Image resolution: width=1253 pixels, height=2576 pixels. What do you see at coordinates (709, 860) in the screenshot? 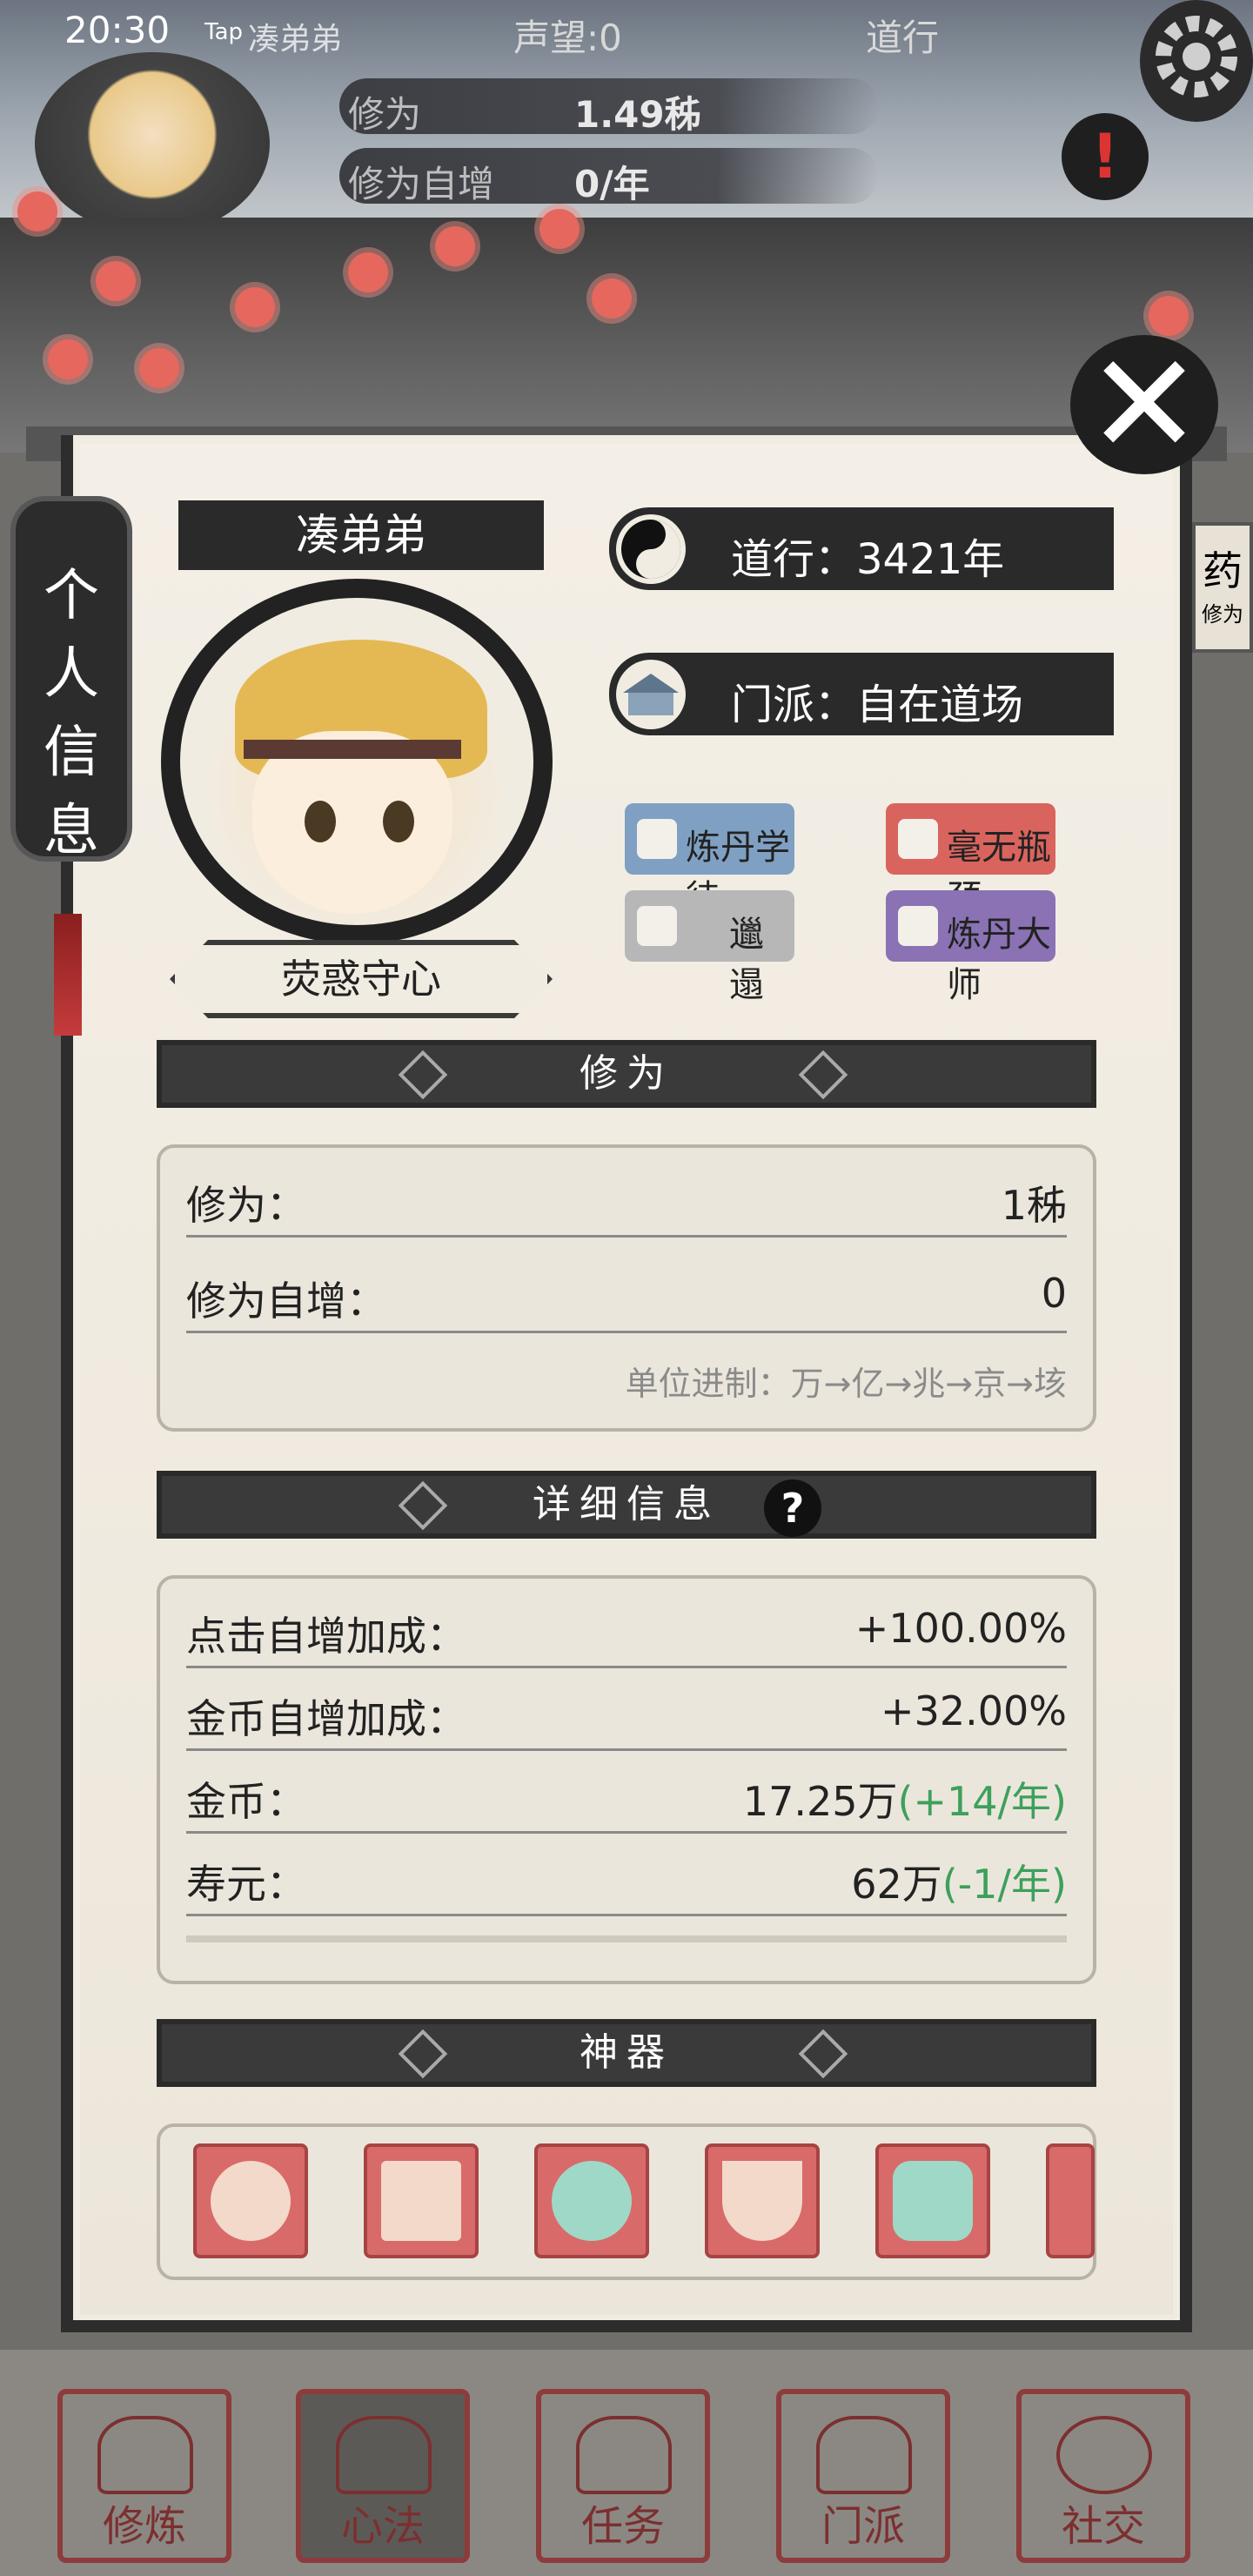
I see `tag-alchemy-apprentice: 炼丹学徒` at bounding box center [709, 860].